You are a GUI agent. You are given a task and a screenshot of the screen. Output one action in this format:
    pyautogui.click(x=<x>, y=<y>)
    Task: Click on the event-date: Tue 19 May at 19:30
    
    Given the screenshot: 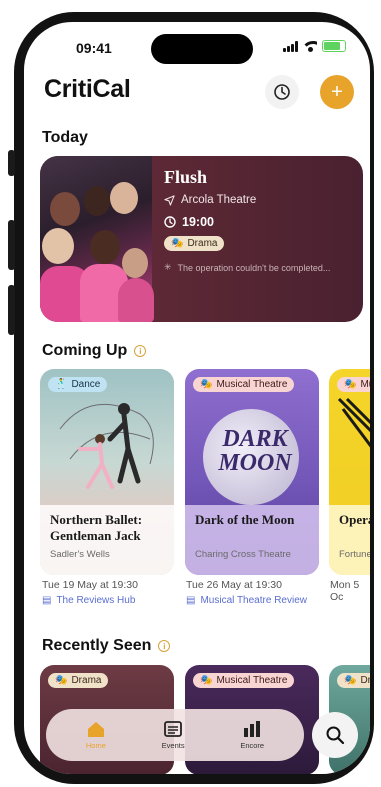 What is the action you would take?
    pyautogui.click(x=90, y=585)
    